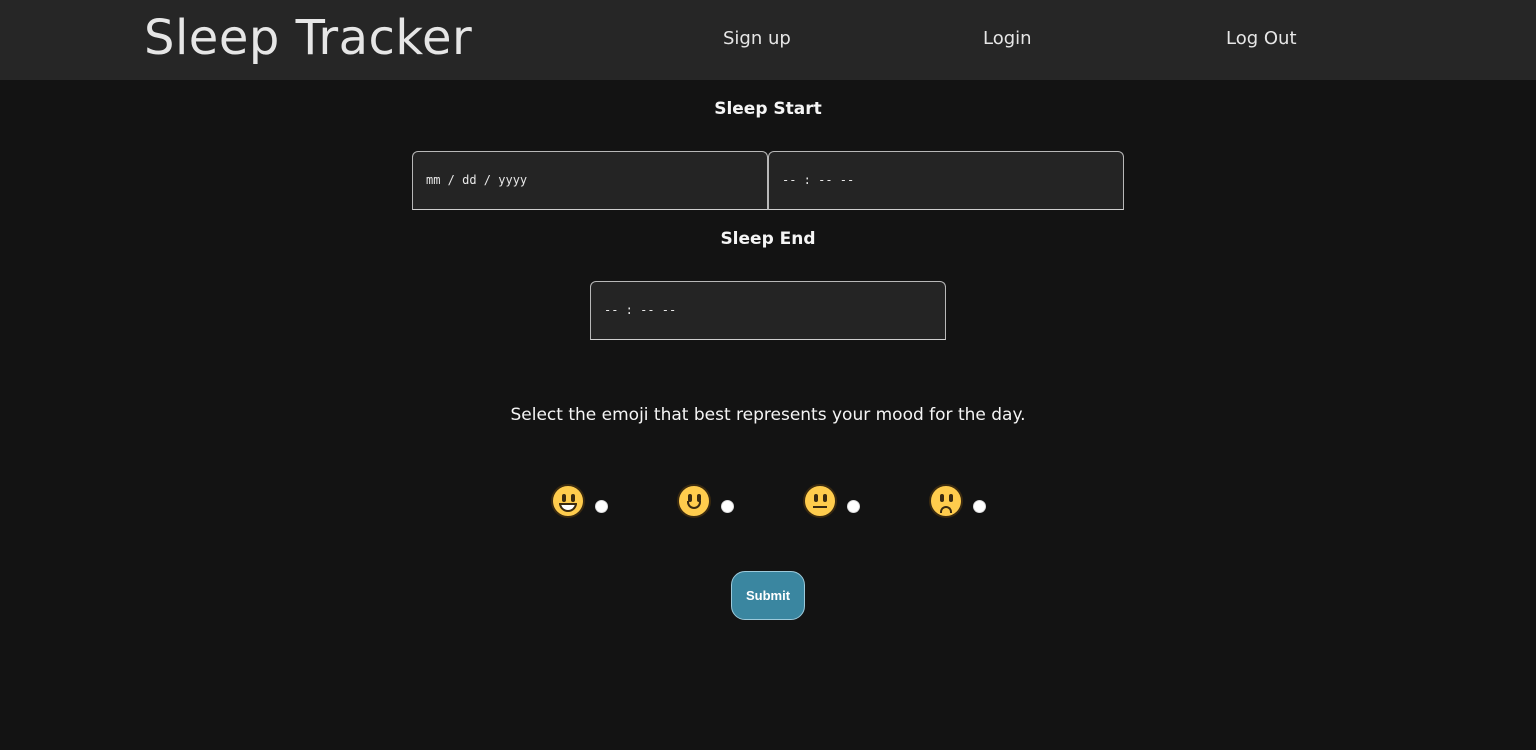 Image resolution: width=1536 pixels, height=750 pixels. Describe the element at coordinates (1261, 39) in the screenshot. I see `nav-logout-link: Log Out` at that location.